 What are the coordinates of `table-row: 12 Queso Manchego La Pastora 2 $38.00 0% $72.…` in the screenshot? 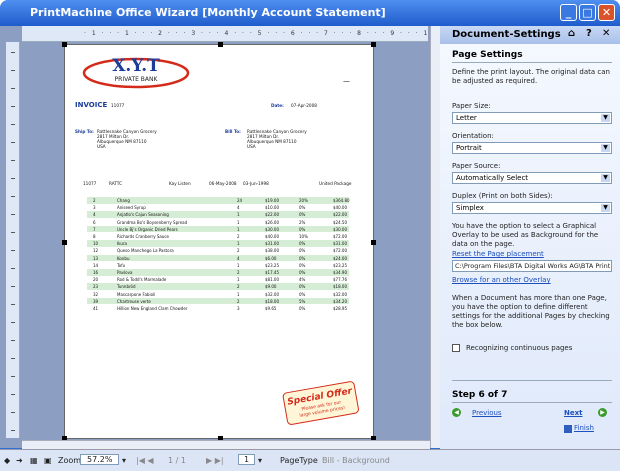 It's located at (218, 250).